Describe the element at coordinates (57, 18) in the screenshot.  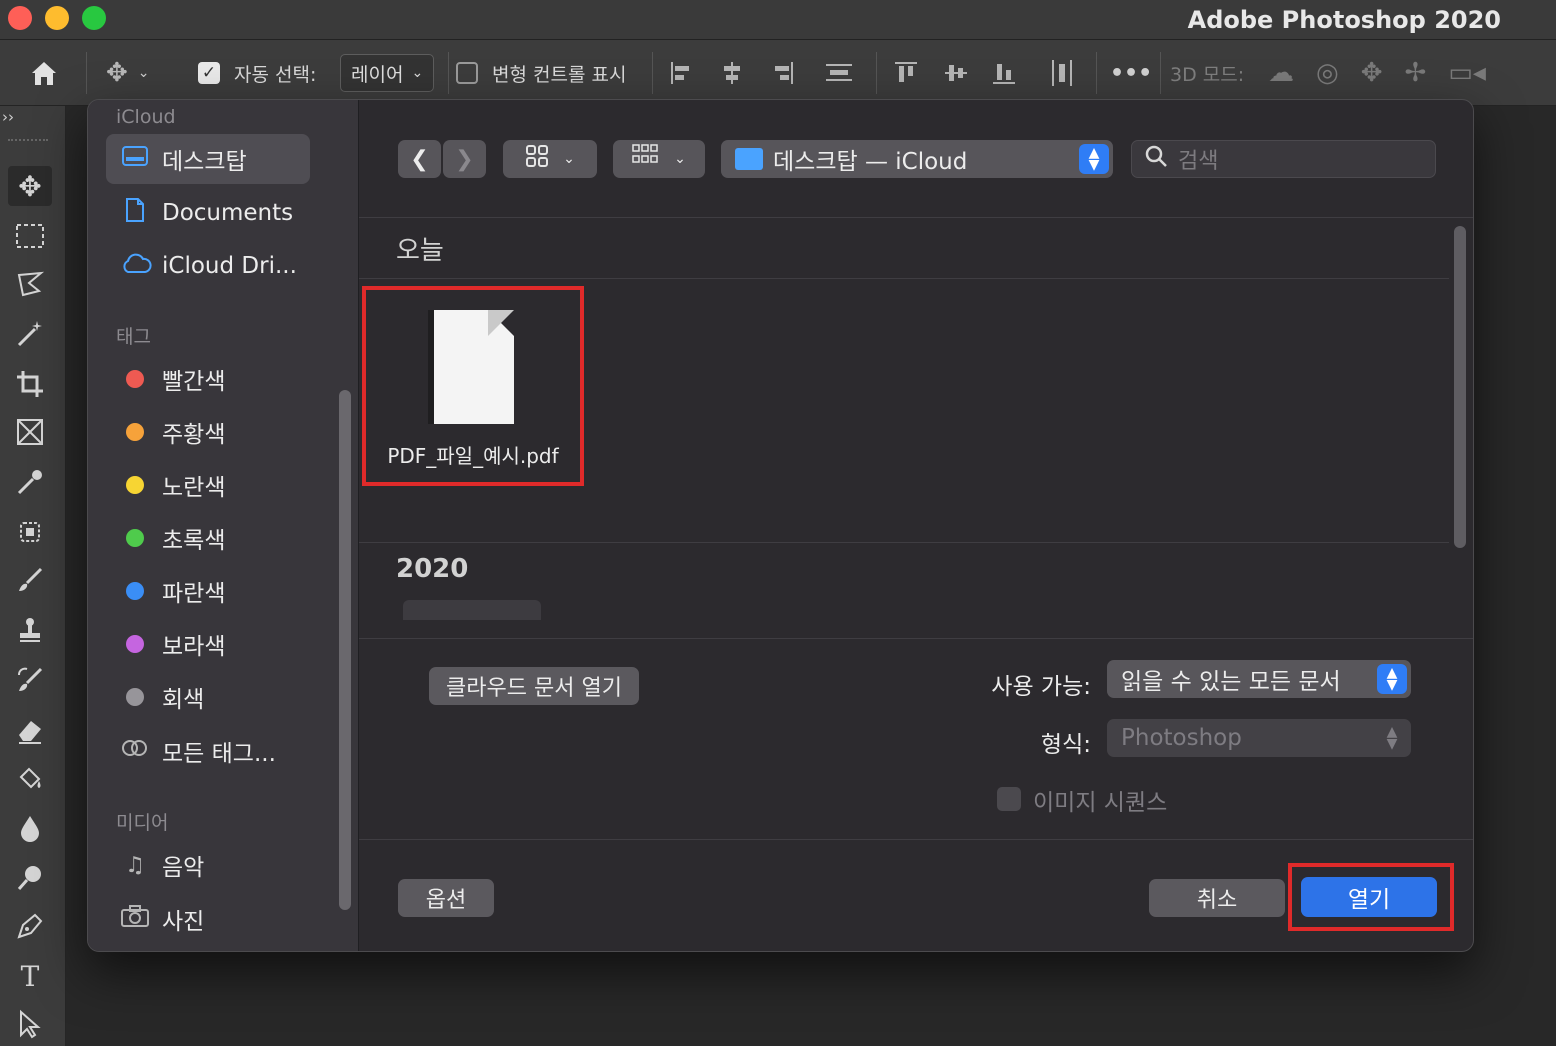
I see `minimize-window-button` at that location.